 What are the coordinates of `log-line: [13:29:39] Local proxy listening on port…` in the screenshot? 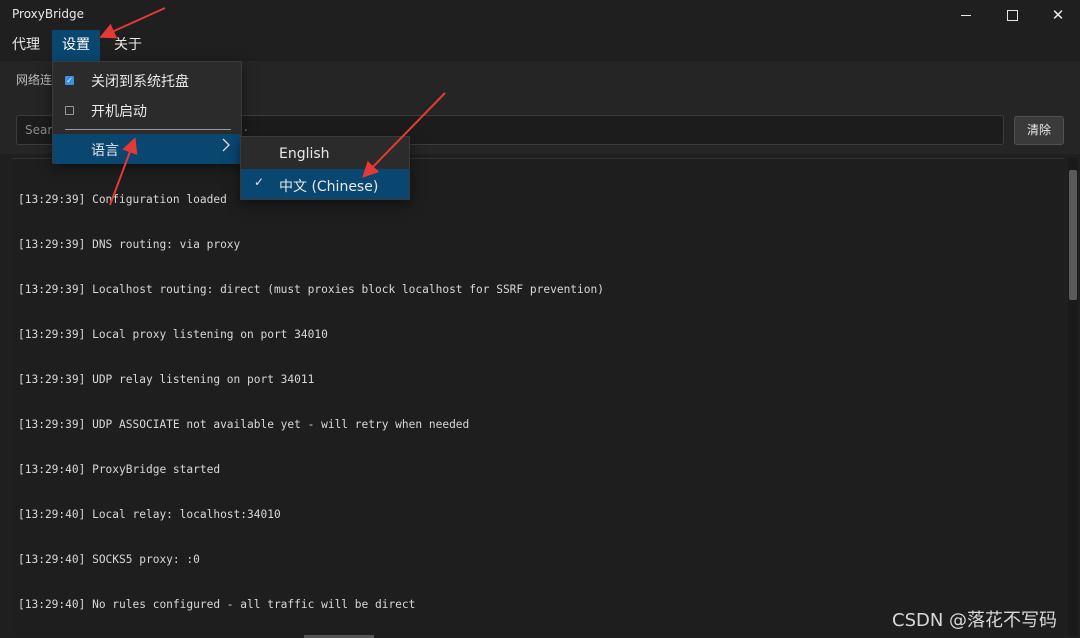 It's located at (173, 334).